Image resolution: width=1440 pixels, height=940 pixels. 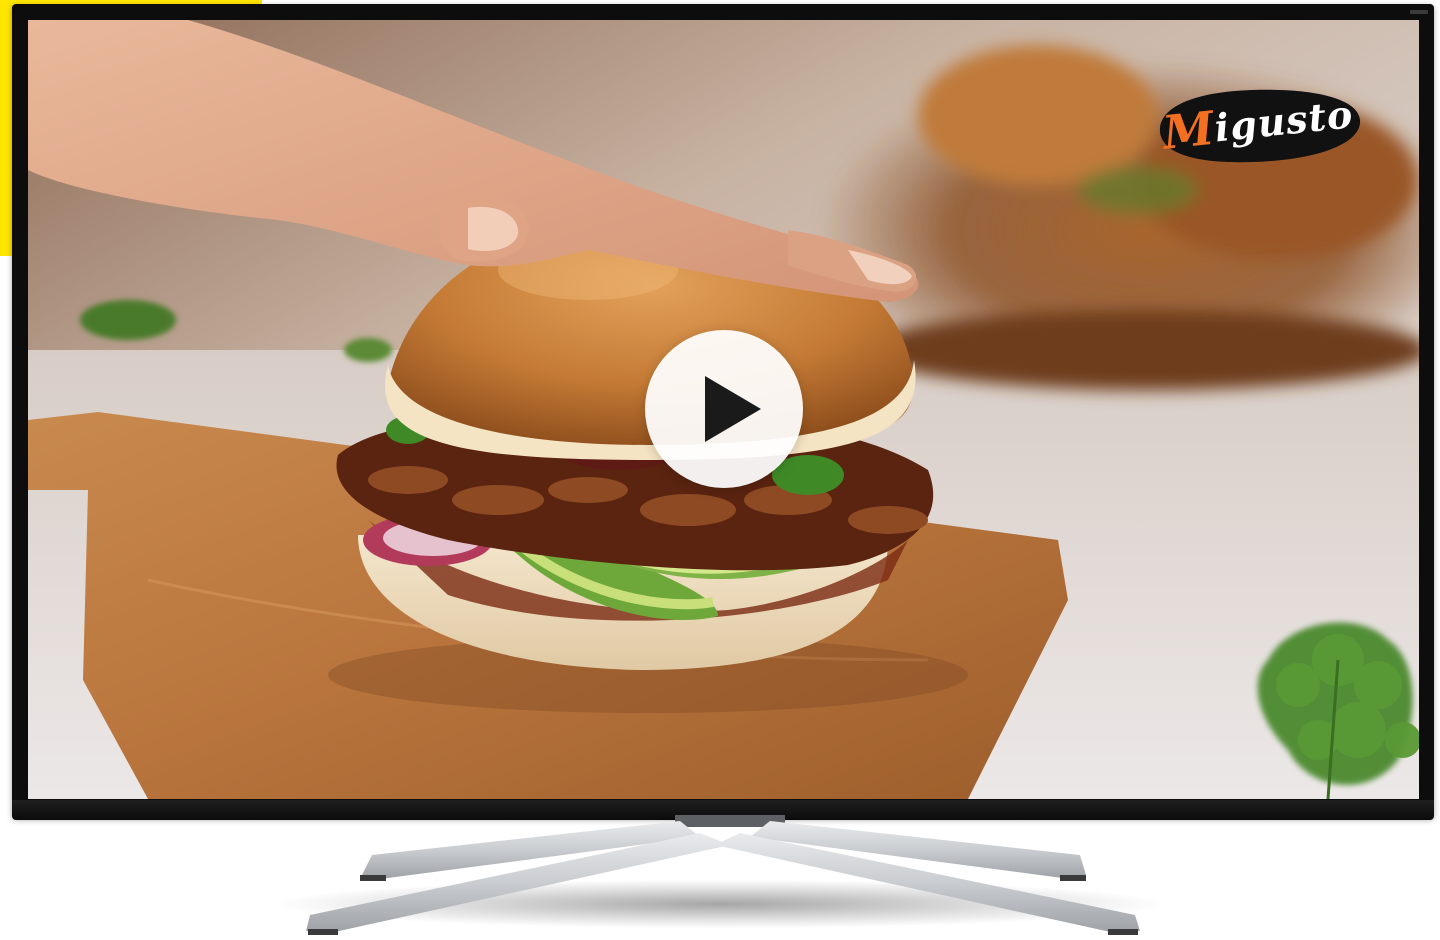 What do you see at coordinates (733, 409) in the screenshot?
I see `play-icon` at bounding box center [733, 409].